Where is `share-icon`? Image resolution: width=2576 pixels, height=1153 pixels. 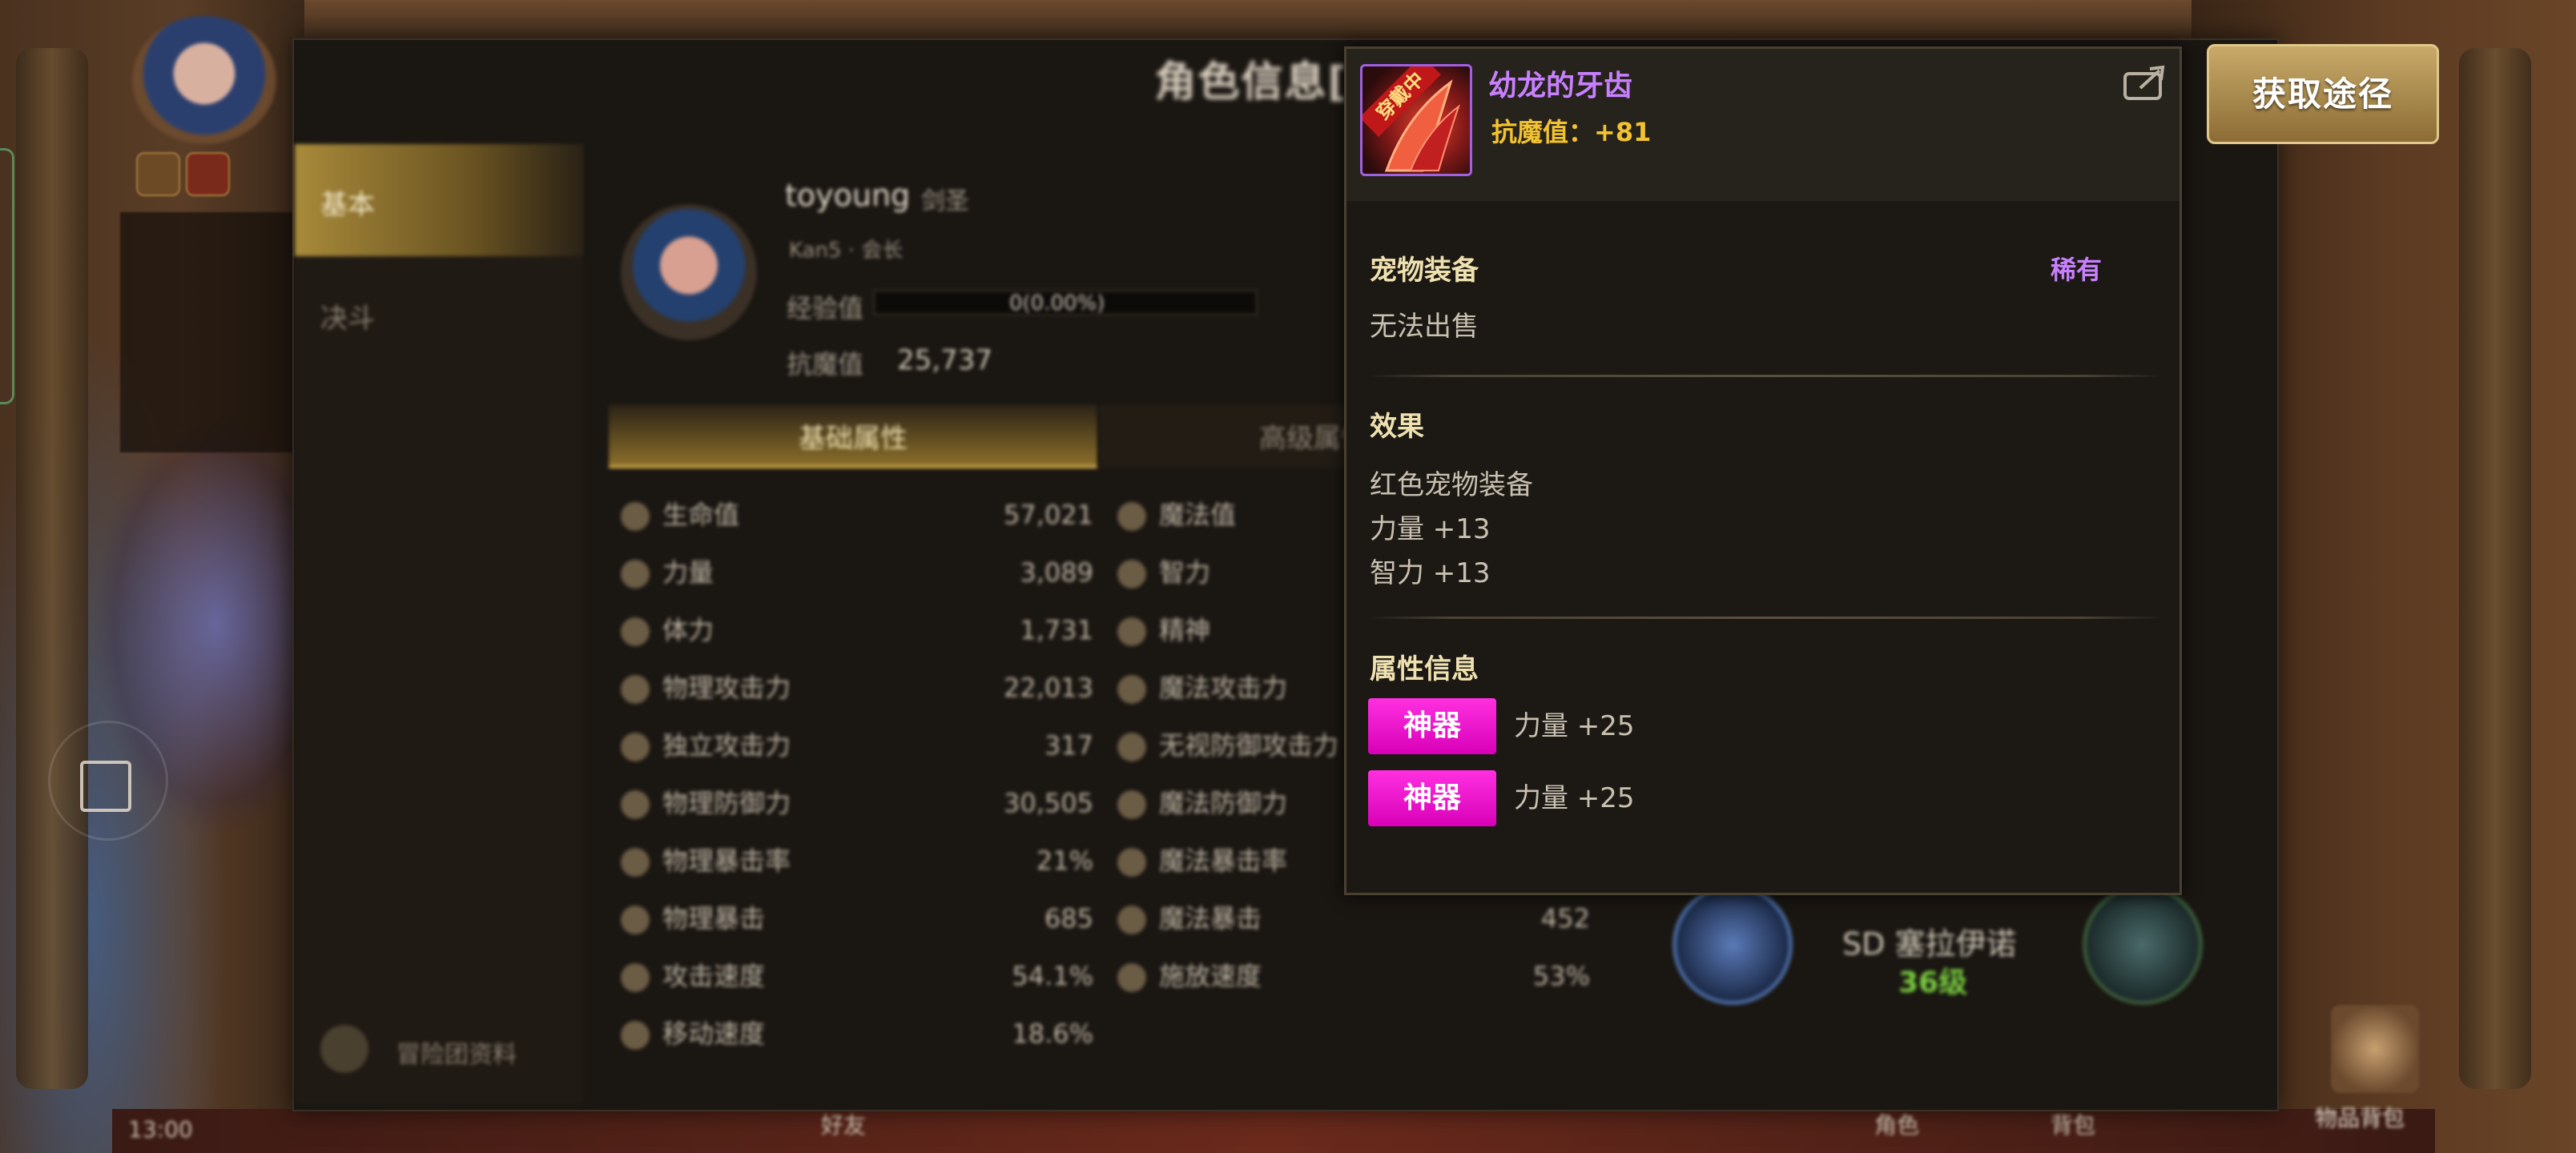 share-icon is located at coordinates (2145, 82).